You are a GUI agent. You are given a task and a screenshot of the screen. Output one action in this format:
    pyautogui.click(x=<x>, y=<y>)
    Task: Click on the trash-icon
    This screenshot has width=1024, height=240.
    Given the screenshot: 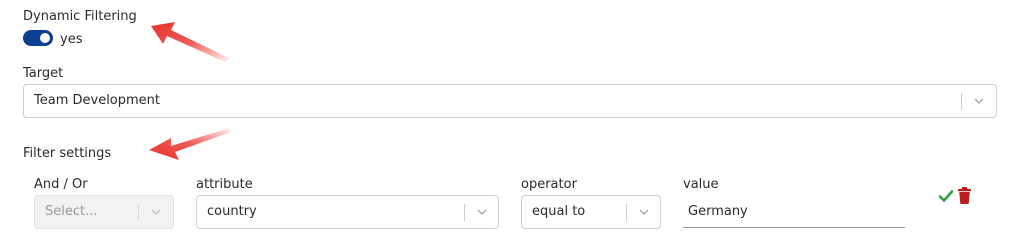 What is the action you would take?
    pyautogui.click(x=964, y=195)
    